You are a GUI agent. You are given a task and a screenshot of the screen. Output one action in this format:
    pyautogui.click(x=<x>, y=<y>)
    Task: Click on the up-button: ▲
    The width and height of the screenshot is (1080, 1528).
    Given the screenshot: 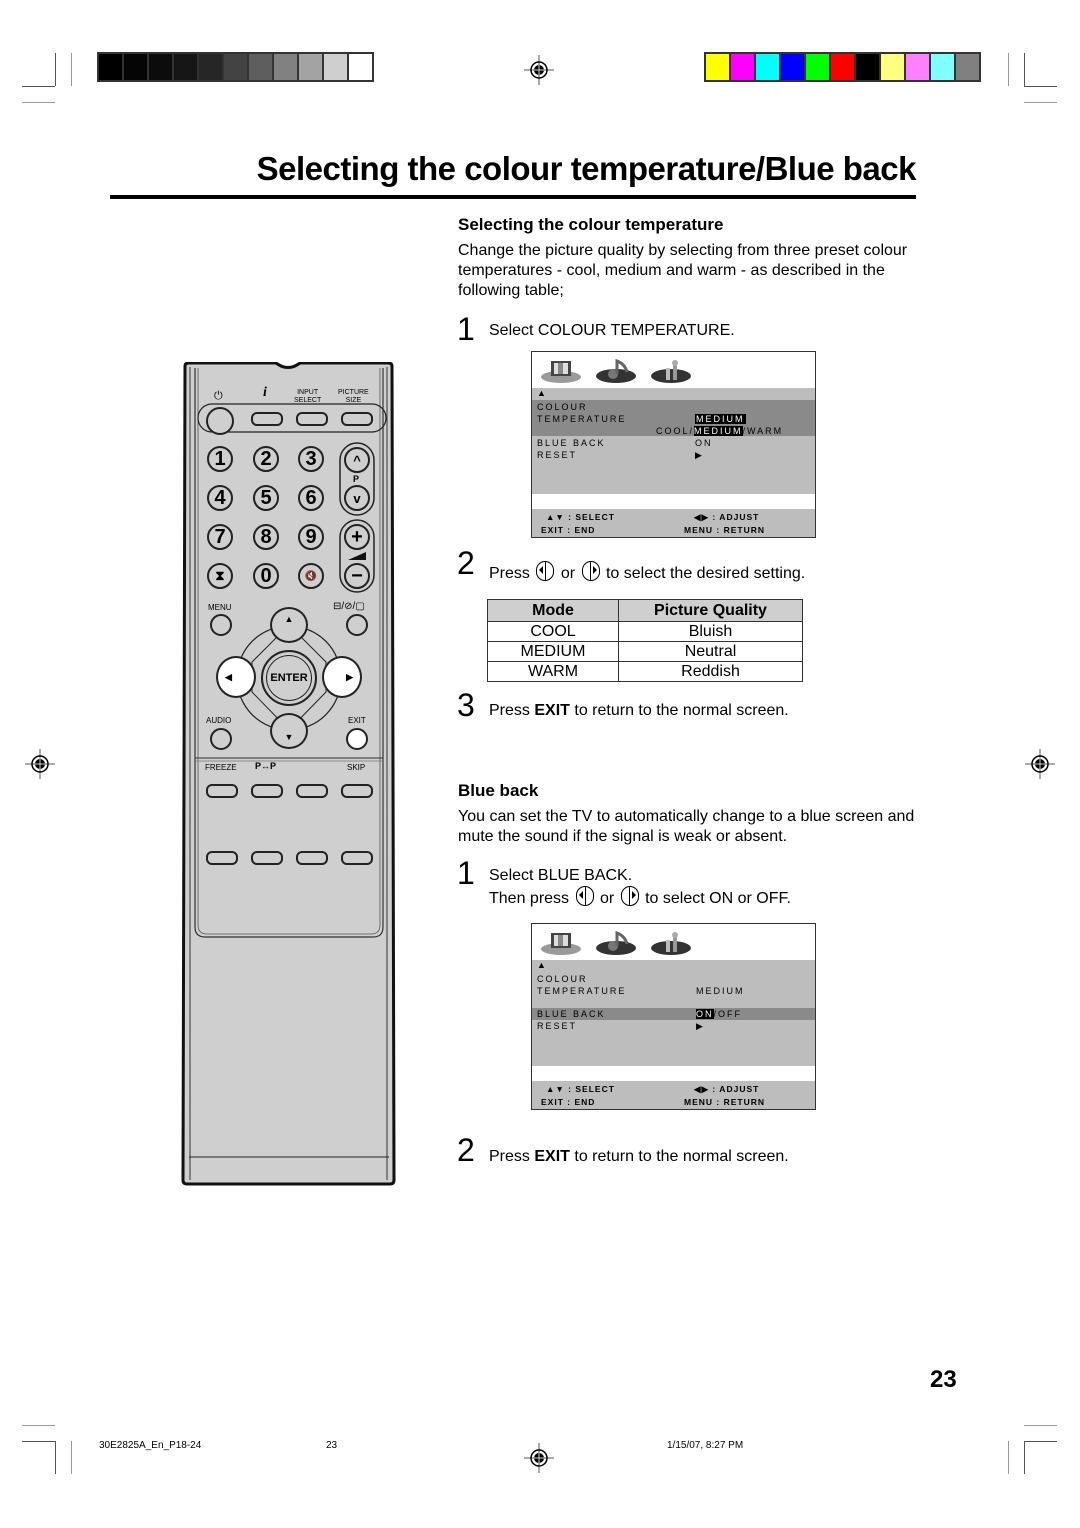 What is the action you would take?
    pyautogui.click(x=289, y=625)
    